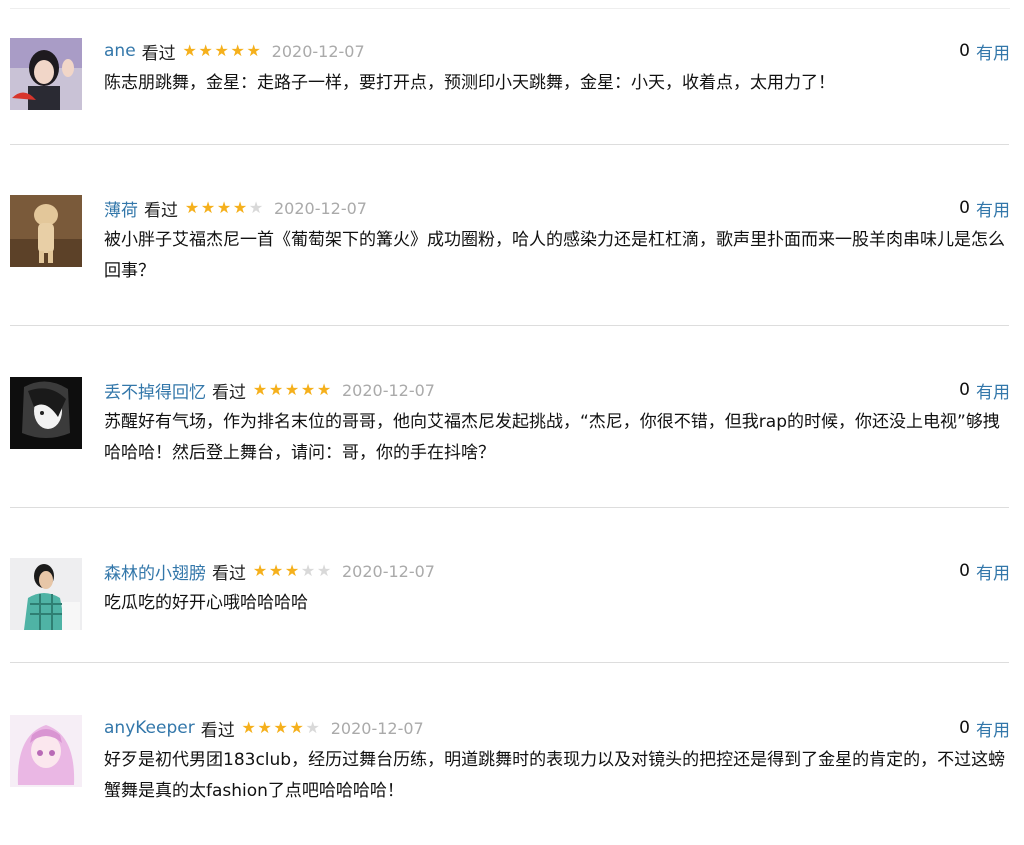  What do you see at coordinates (155, 571) in the screenshot?
I see `user-name-link: 森林的小翅膀` at bounding box center [155, 571].